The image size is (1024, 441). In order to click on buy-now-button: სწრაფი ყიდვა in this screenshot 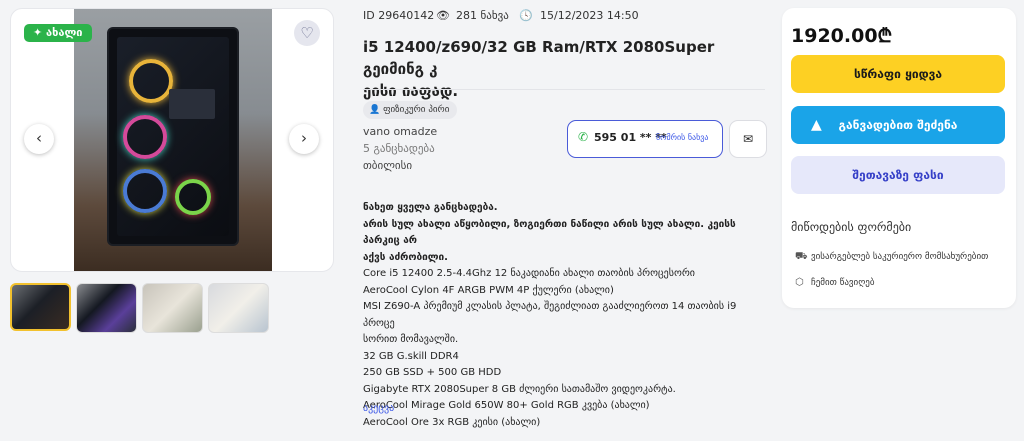, I will do `click(898, 74)`.